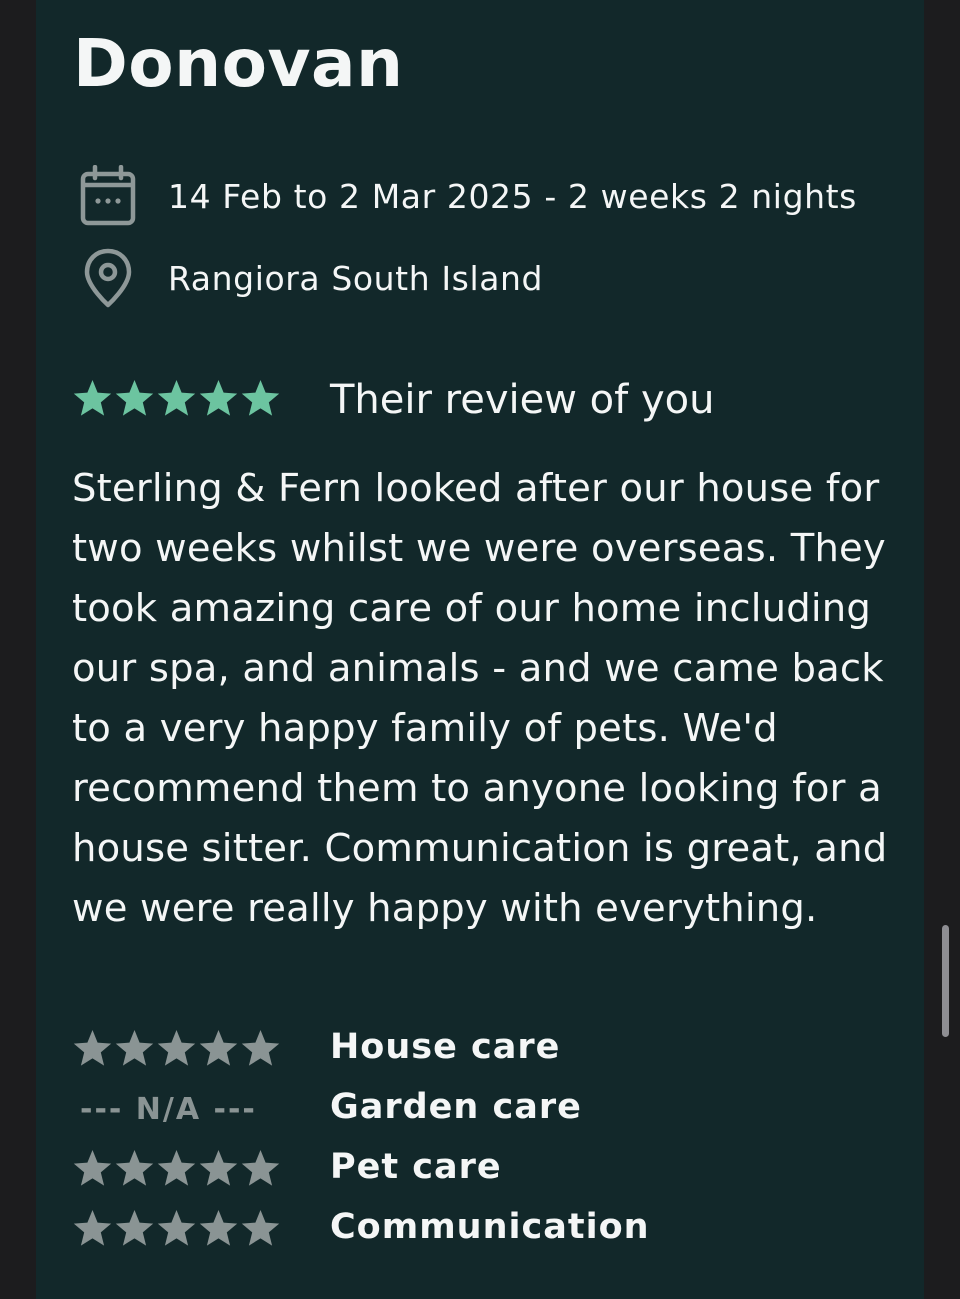  I want to click on overall-rating-stars, so click(176, 398).